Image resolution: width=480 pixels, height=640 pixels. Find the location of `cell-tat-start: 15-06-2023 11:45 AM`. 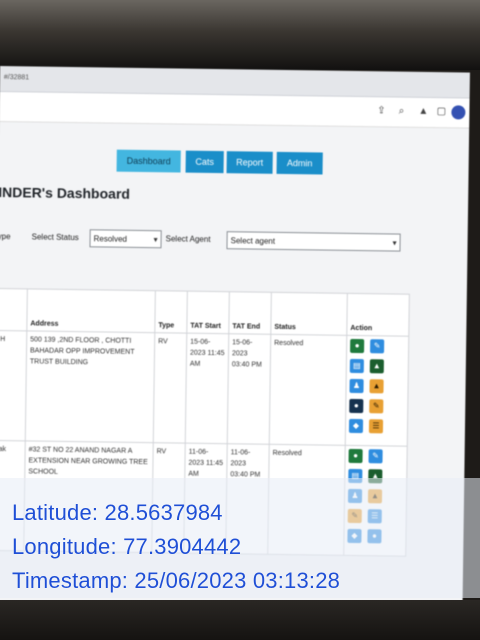

cell-tat-start: 15-06-2023 11:45 AM is located at coordinates (207, 388).